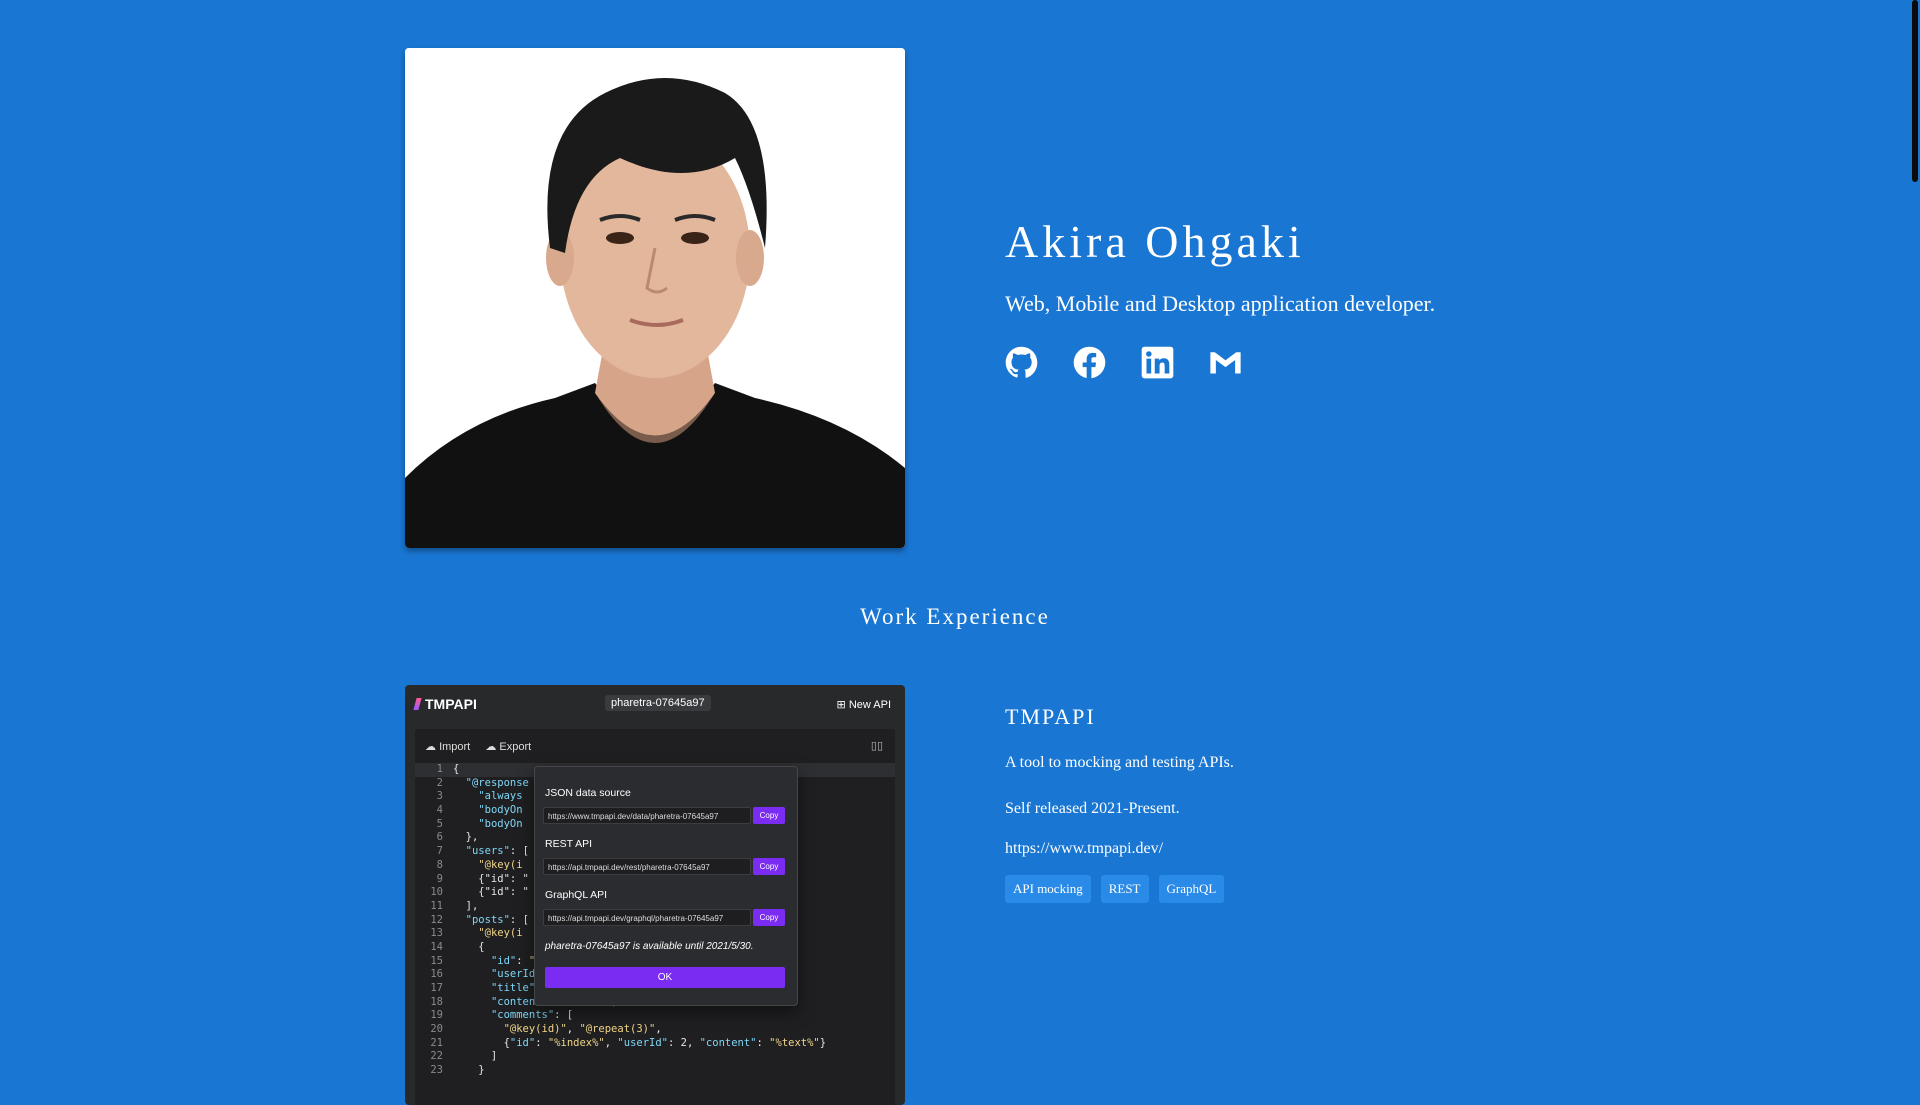 Image resolution: width=1920 pixels, height=1105 pixels. I want to click on screenshot-header: TMPAPI pharetra-07645a97 ⊞ New API, so click(655, 703).